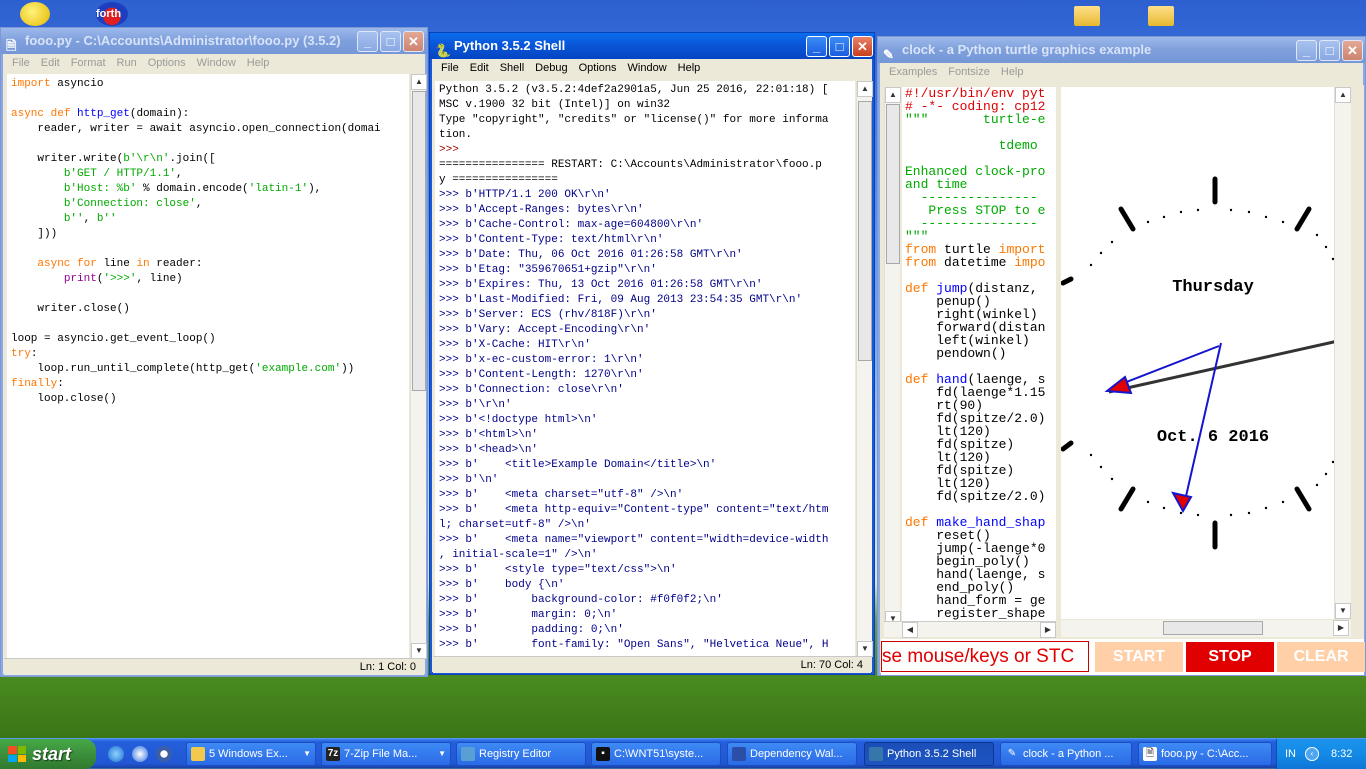  Describe the element at coordinates (1223, 366) in the screenshot. I see `second-hand` at that location.